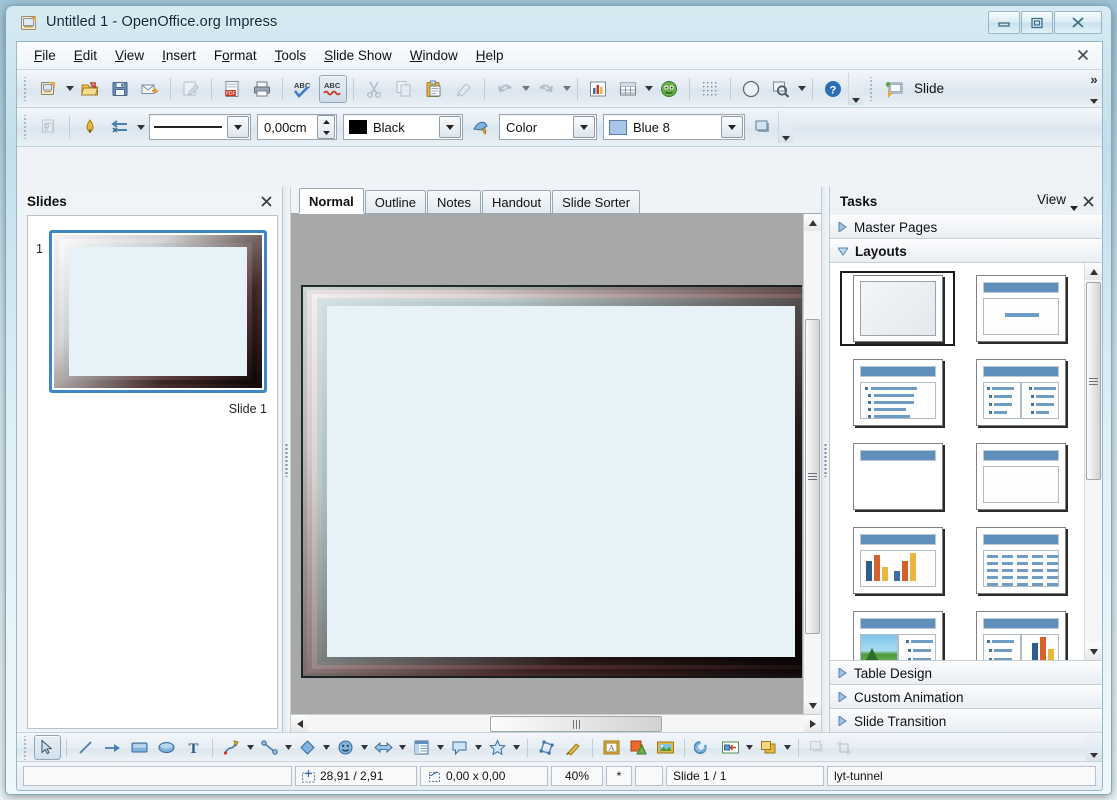 The height and width of the screenshot is (800, 1117). I want to click on arrange-dropdown, so click(787, 748).